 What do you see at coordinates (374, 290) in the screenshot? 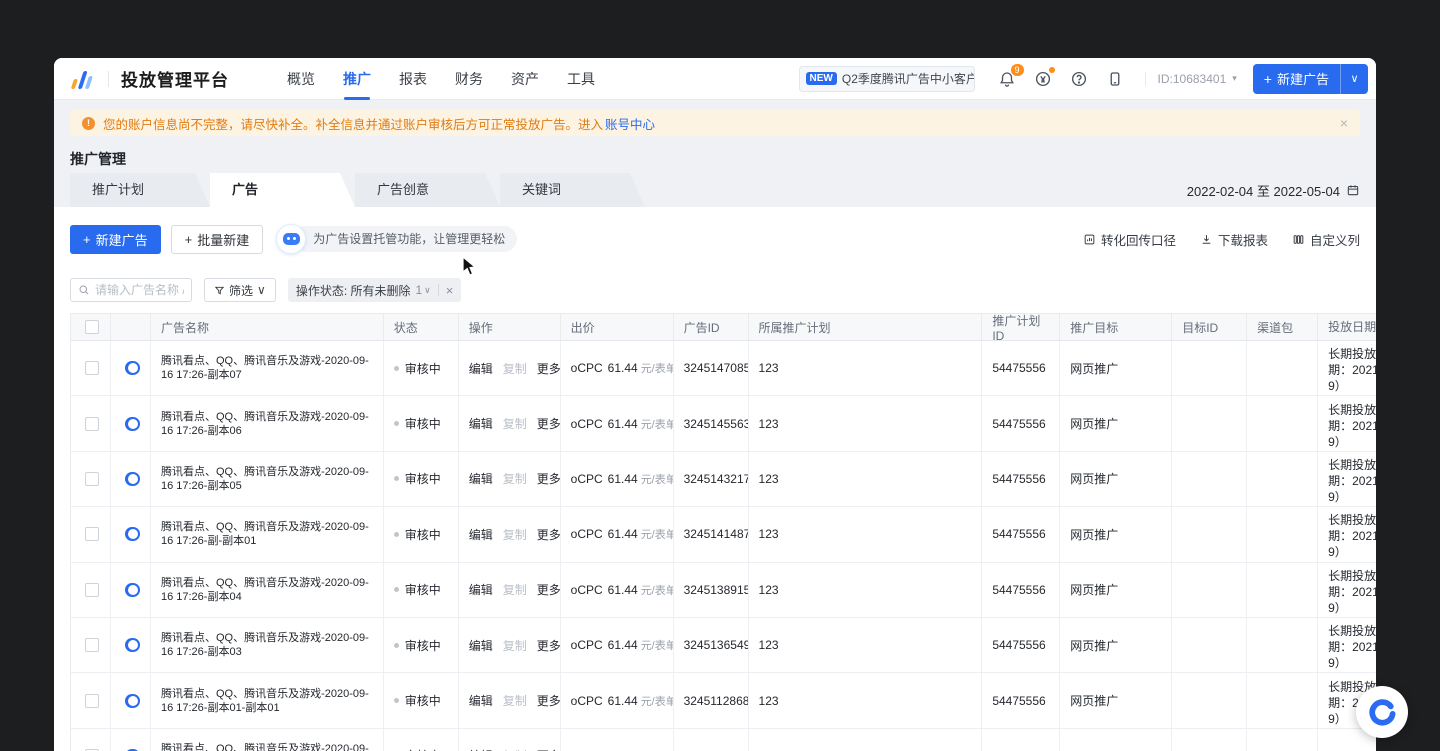
I see `status-filter-chip: 操作状态: 所有未删除 1 ∨ ×` at bounding box center [374, 290].